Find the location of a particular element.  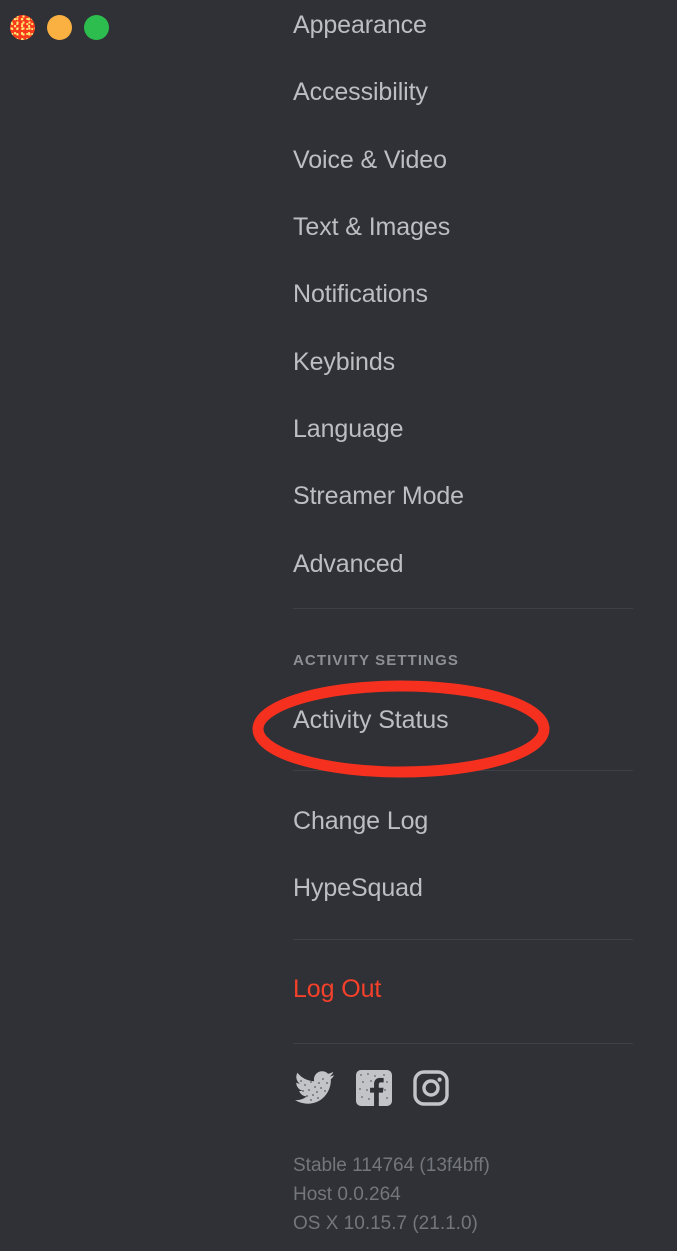

sidebar-item-keybinds: Keybinds is located at coordinates (344, 362).